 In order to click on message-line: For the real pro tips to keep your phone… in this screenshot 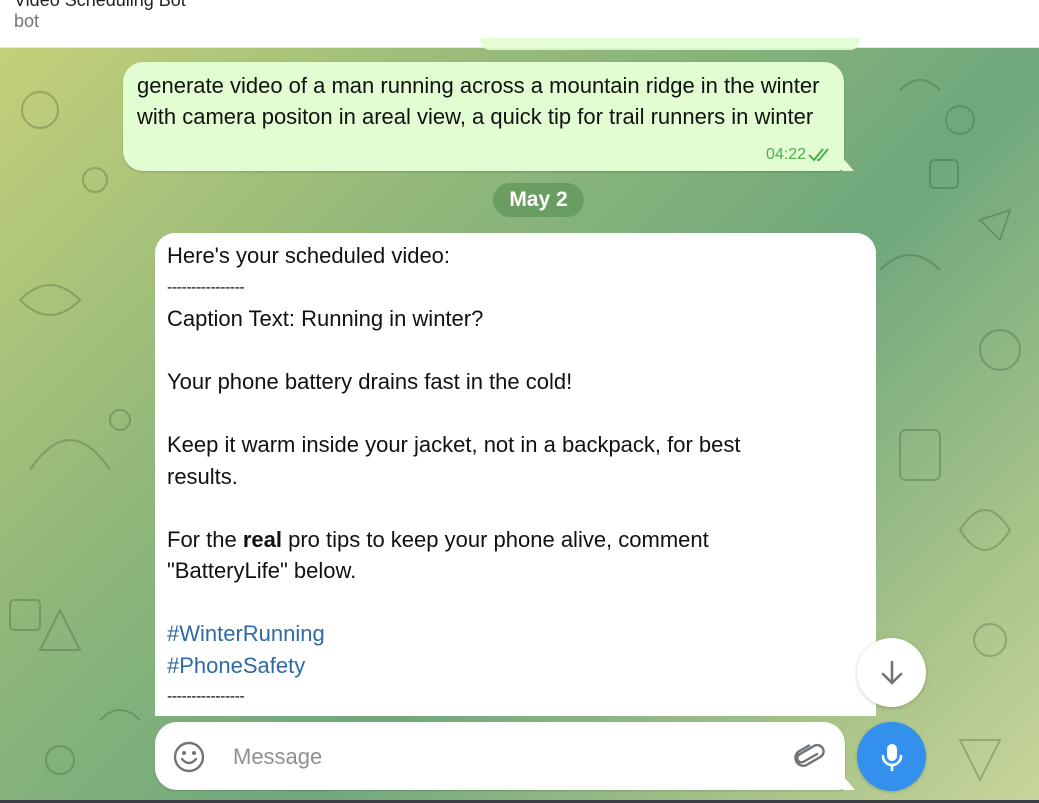, I will do `click(512, 540)`.